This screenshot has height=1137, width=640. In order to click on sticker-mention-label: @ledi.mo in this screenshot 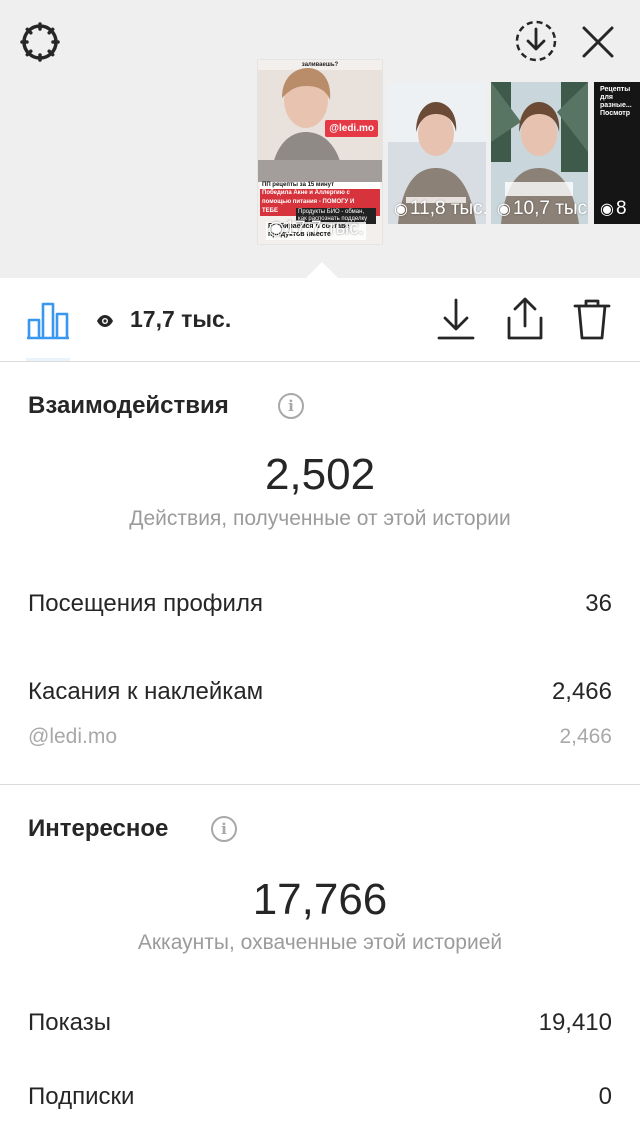, I will do `click(72, 737)`.